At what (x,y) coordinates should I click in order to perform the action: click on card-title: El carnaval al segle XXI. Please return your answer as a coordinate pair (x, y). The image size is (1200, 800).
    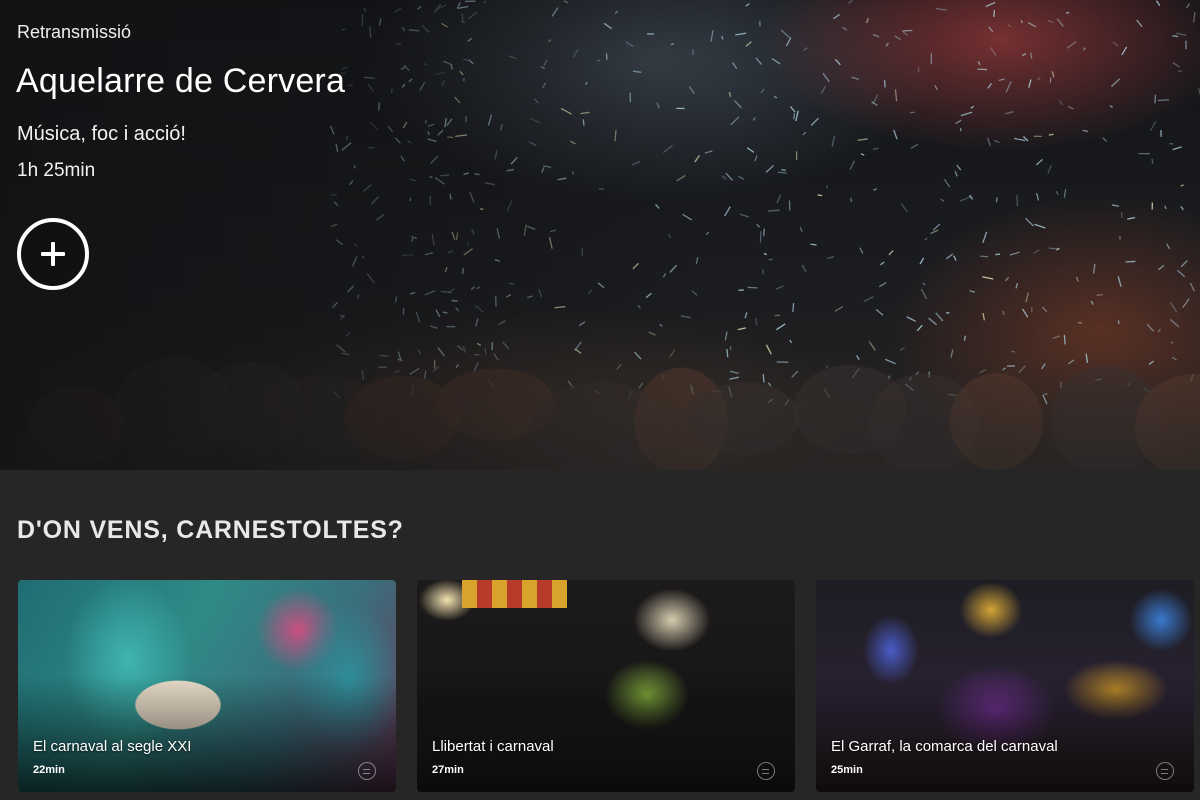
    Looking at the image, I should click on (112, 746).